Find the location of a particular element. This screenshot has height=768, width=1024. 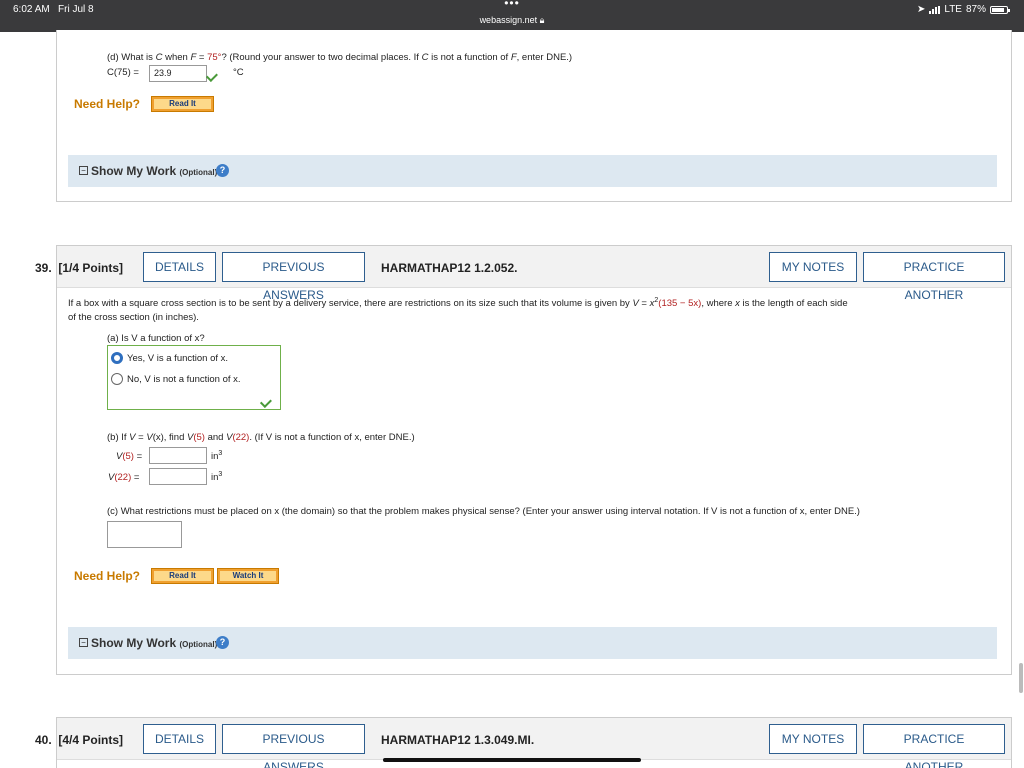

q39-watch-it-button: Watch It is located at coordinates (248, 576).